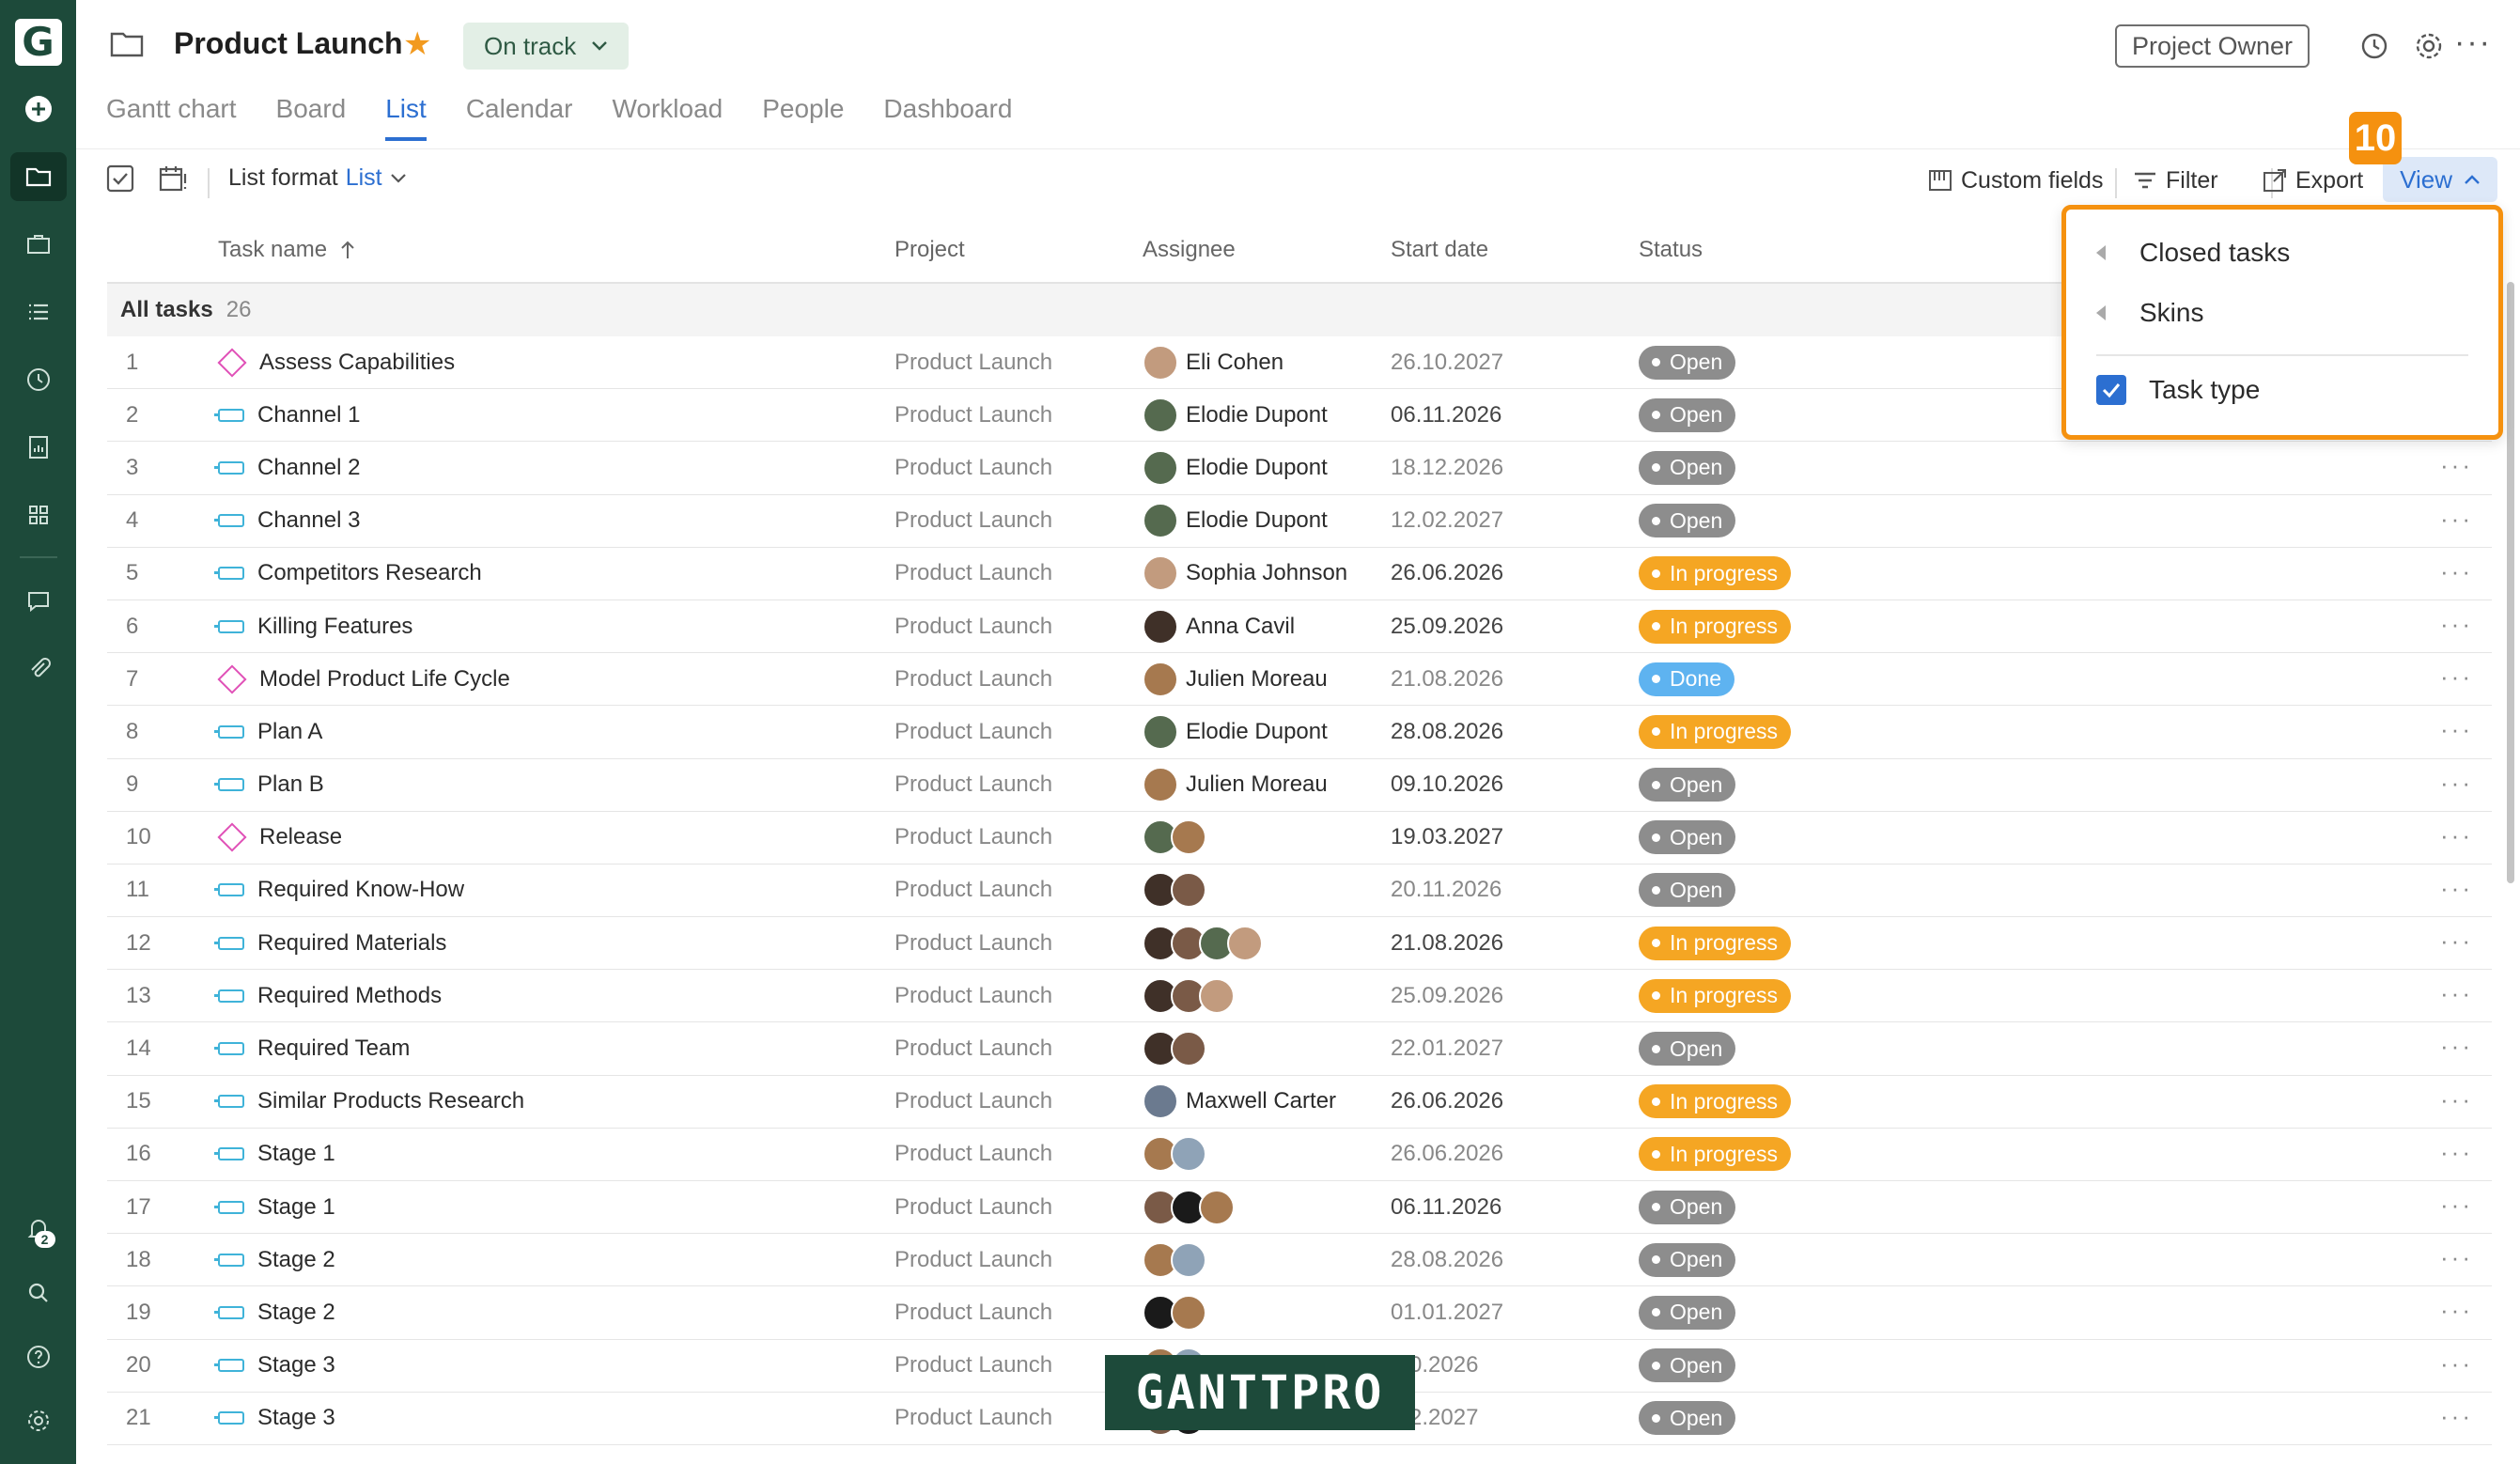 This screenshot has width=2520, height=1464. I want to click on calendar-alert-icon, so click(173, 179).